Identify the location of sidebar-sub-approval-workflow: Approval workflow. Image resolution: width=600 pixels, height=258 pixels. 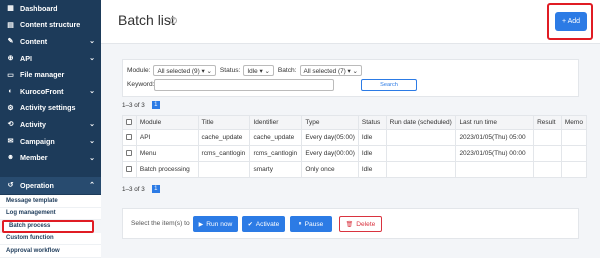
(50, 251).